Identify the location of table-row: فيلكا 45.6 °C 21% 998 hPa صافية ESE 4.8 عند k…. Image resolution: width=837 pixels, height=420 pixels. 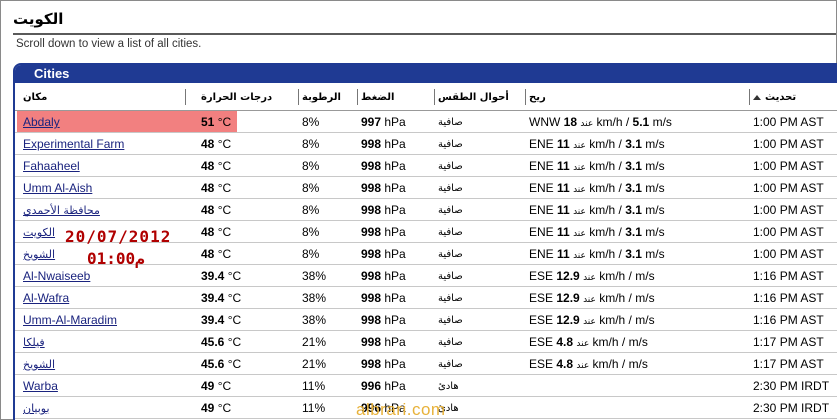
(426, 342).